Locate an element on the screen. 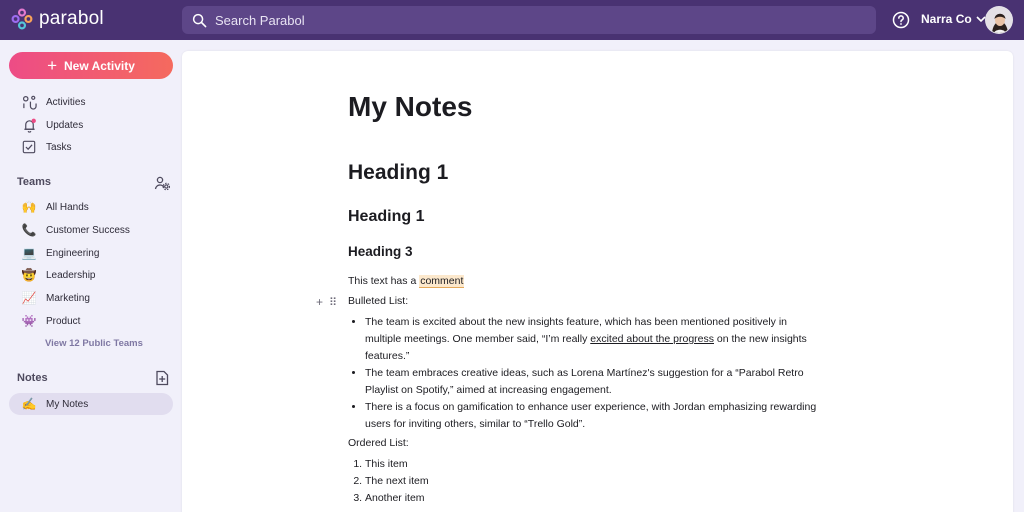 The width and height of the screenshot is (1024, 512). new-activity-button: + New Activity is located at coordinates (91, 65).